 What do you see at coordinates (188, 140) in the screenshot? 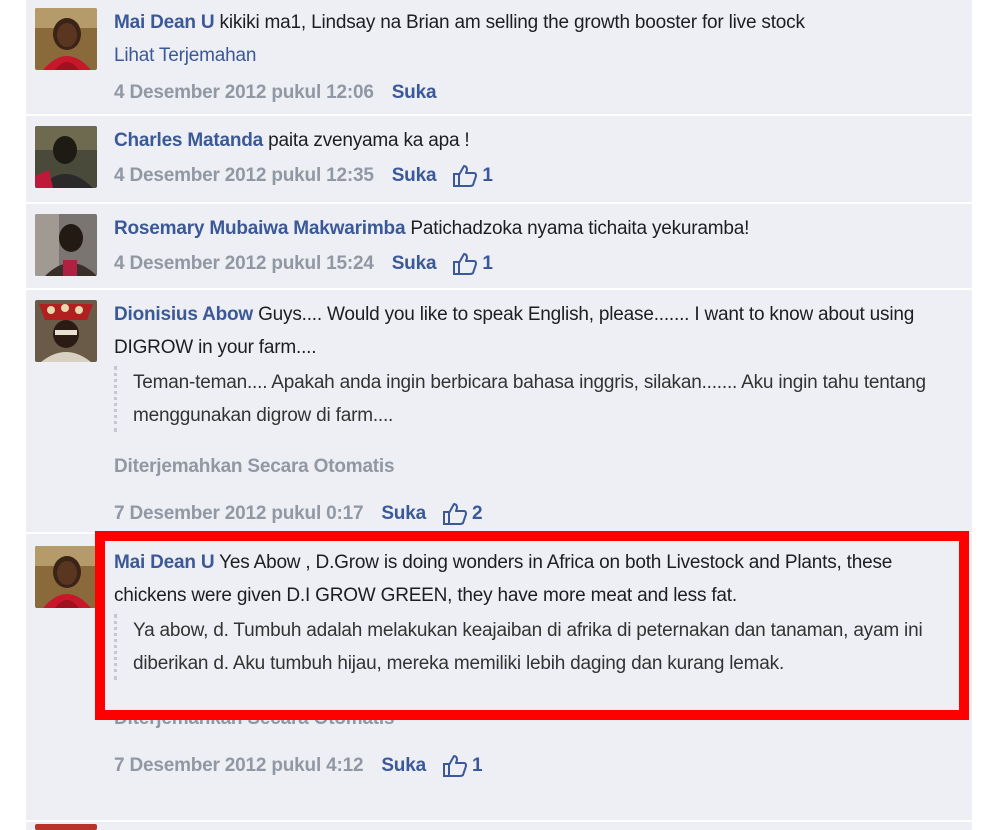
I see `comment-author: Charles Matanda` at bounding box center [188, 140].